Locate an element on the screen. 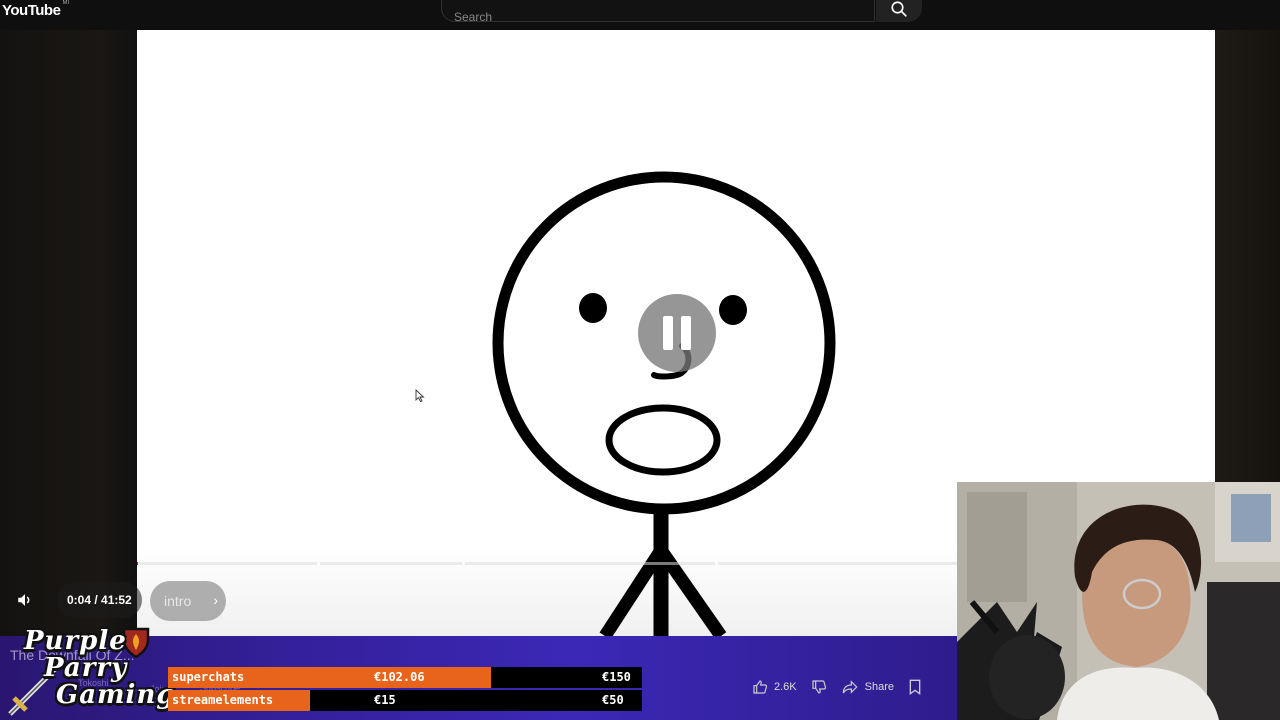 The height and width of the screenshot is (720, 1280). volume-button is located at coordinates (25, 600).